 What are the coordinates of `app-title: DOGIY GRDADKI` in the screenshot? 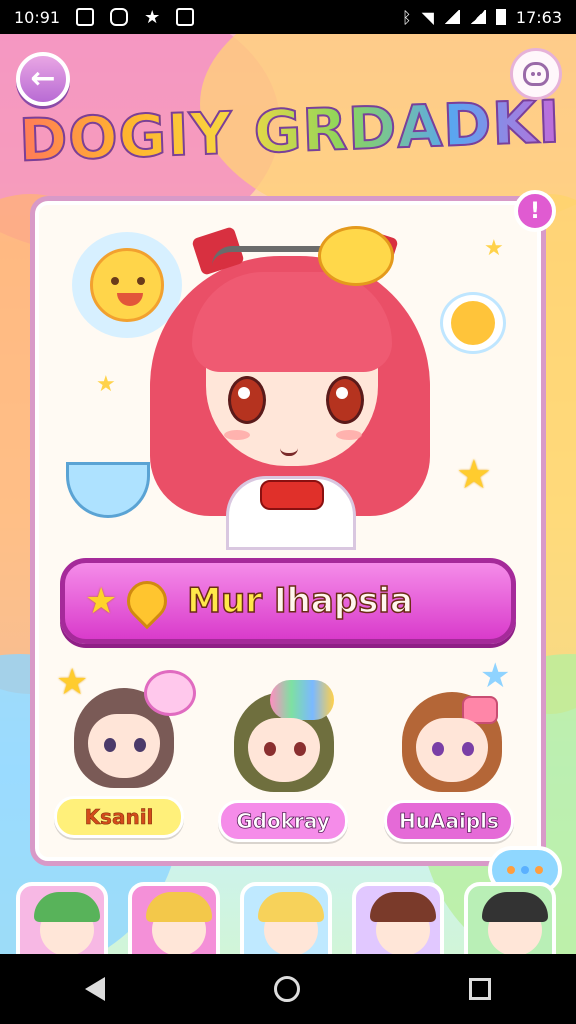 It's located at (290, 131).